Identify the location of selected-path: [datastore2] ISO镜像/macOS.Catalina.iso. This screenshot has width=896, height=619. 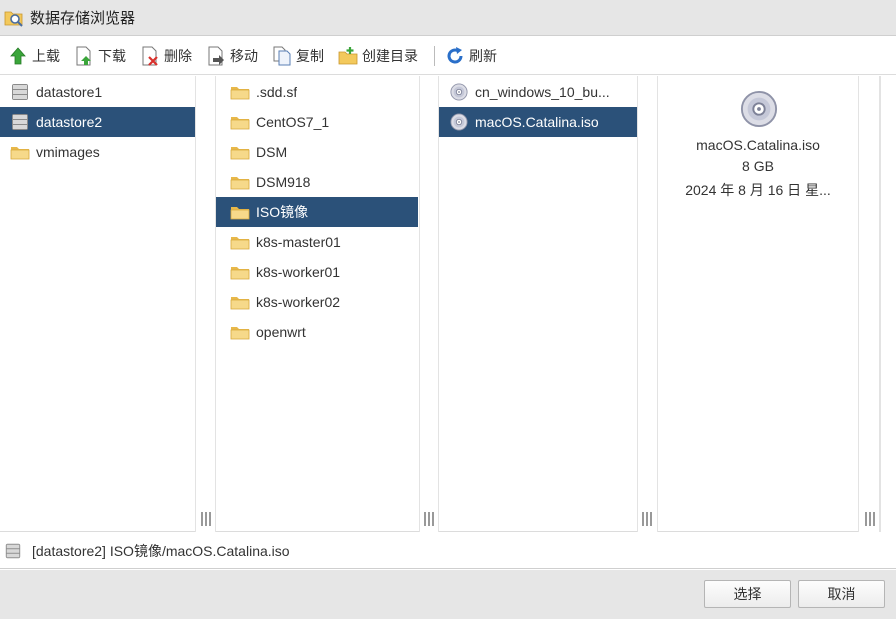
(161, 550).